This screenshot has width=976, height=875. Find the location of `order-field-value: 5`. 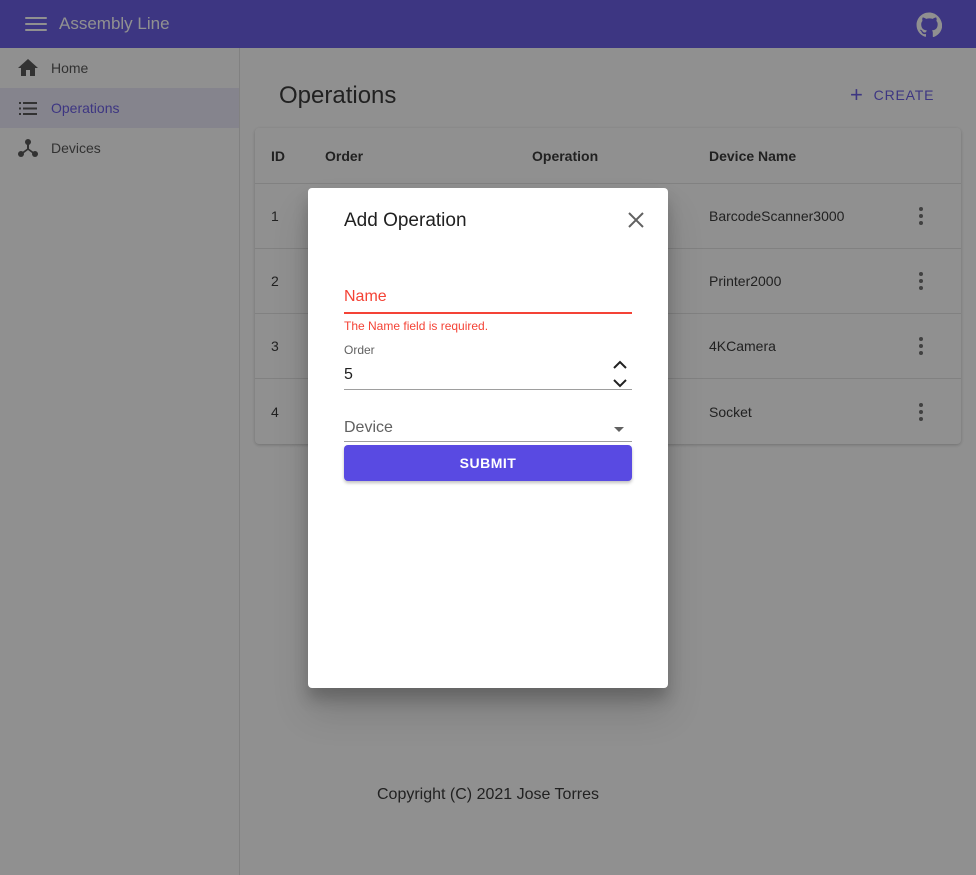

order-field-value: 5 is located at coordinates (348, 375).